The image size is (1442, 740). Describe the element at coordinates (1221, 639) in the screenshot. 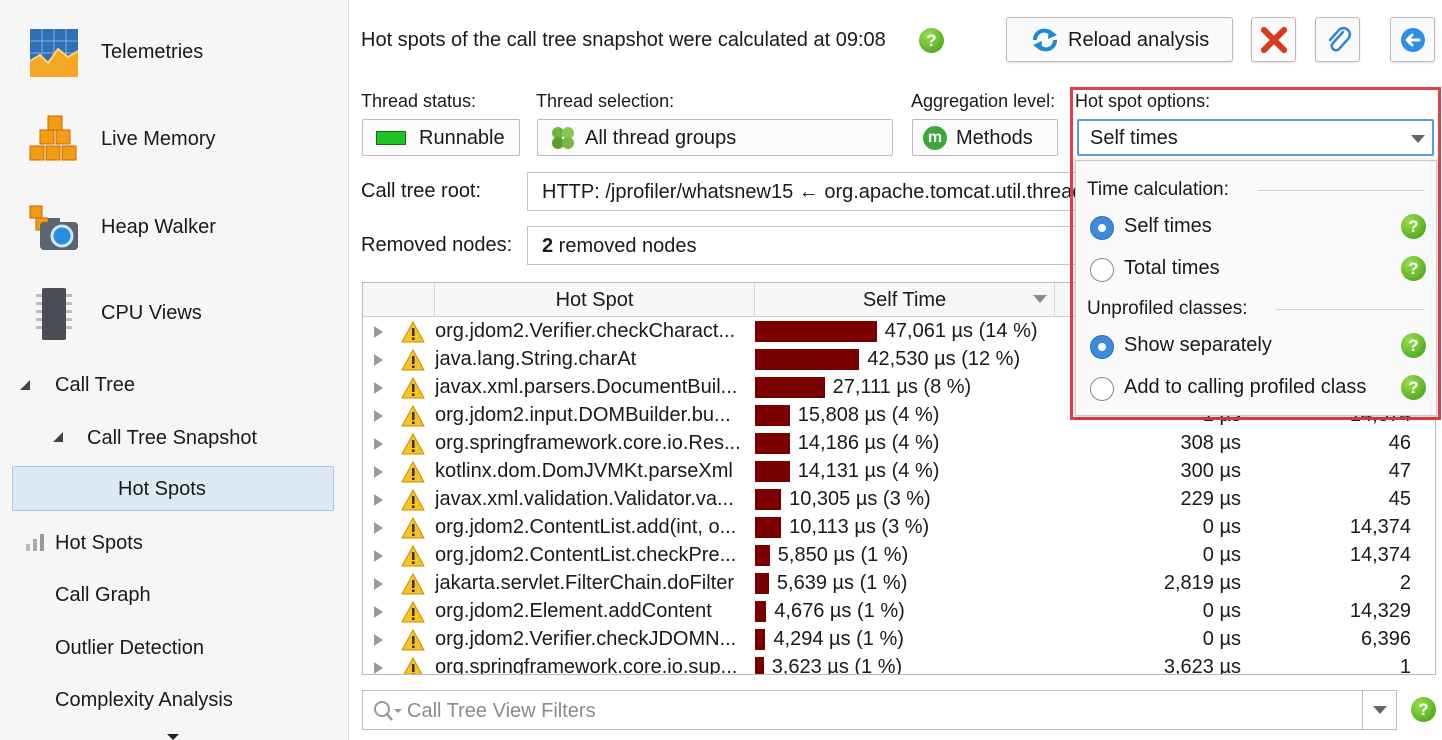

I see `cell-value: 0 µs` at that location.